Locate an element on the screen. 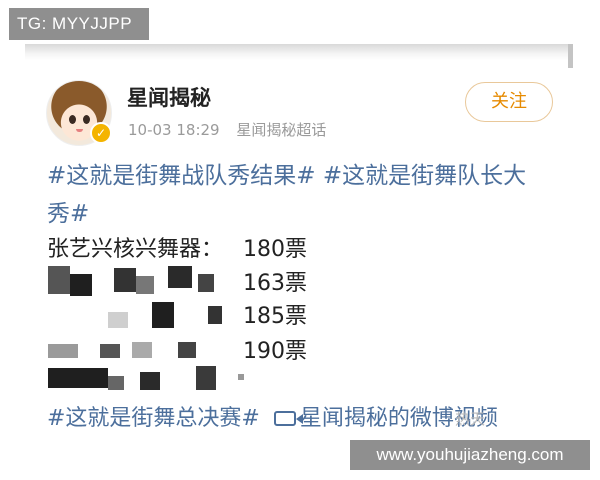 The height and width of the screenshot is (480, 600). result-name: 张艺兴核兴舞器： is located at coordinates (135, 249).